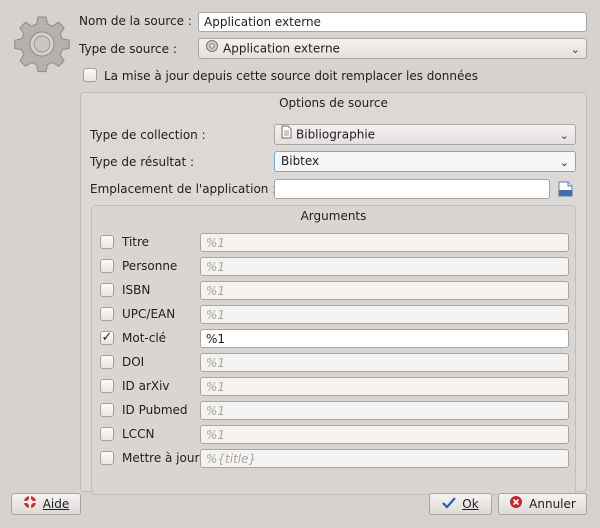 The height and width of the screenshot is (528, 600). What do you see at coordinates (183, 189) in the screenshot?
I see `app-location-label: Emplacement de l'application :` at bounding box center [183, 189].